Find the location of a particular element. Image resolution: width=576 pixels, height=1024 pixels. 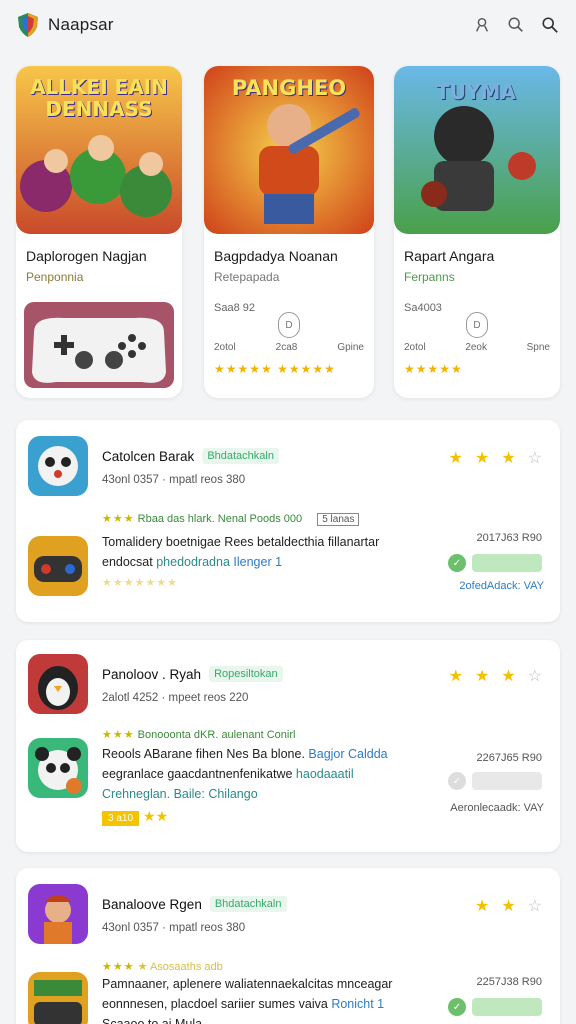

search-icon-alt is located at coordinates (550, 25).